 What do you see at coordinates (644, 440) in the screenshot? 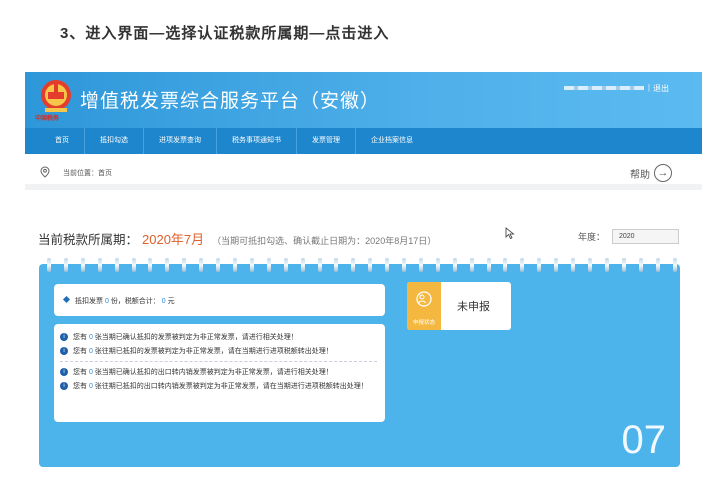
I see `month-number: 07` at bounding box center [644, 440].